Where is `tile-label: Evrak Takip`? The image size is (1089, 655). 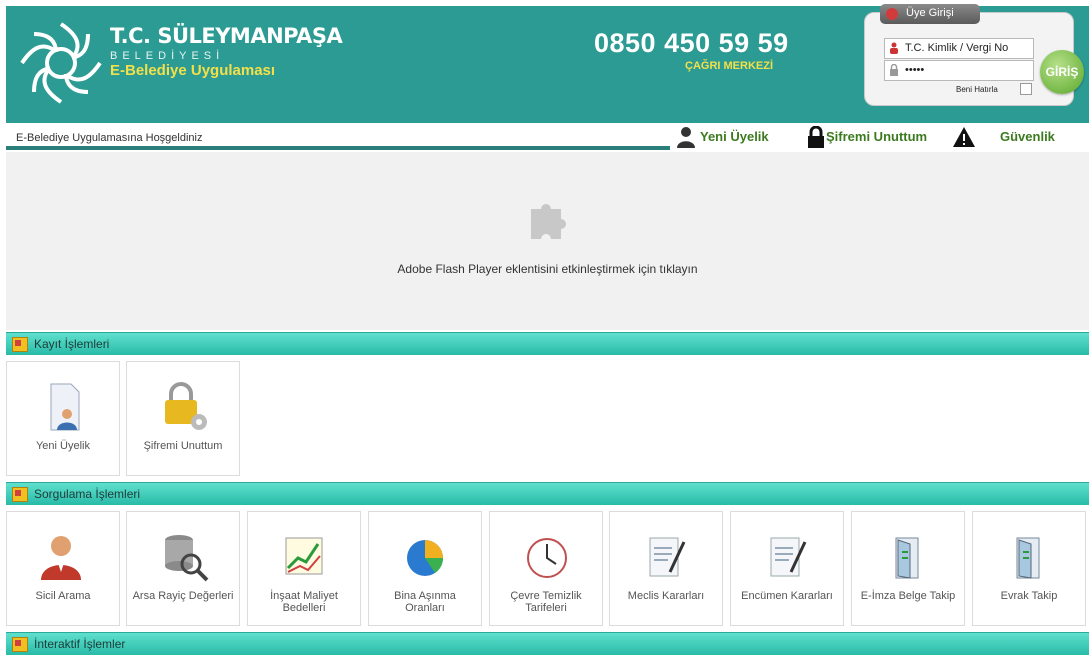
tile-label: Evrak Takip is located at coordinates (1029, 596).